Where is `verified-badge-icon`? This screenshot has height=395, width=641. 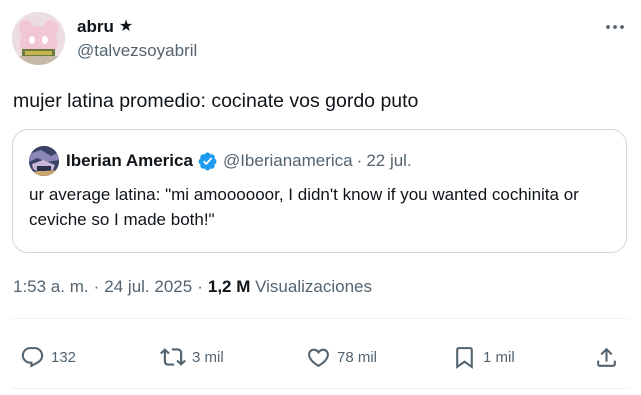 verified-badge-icon is located at coordinates (207, 161).